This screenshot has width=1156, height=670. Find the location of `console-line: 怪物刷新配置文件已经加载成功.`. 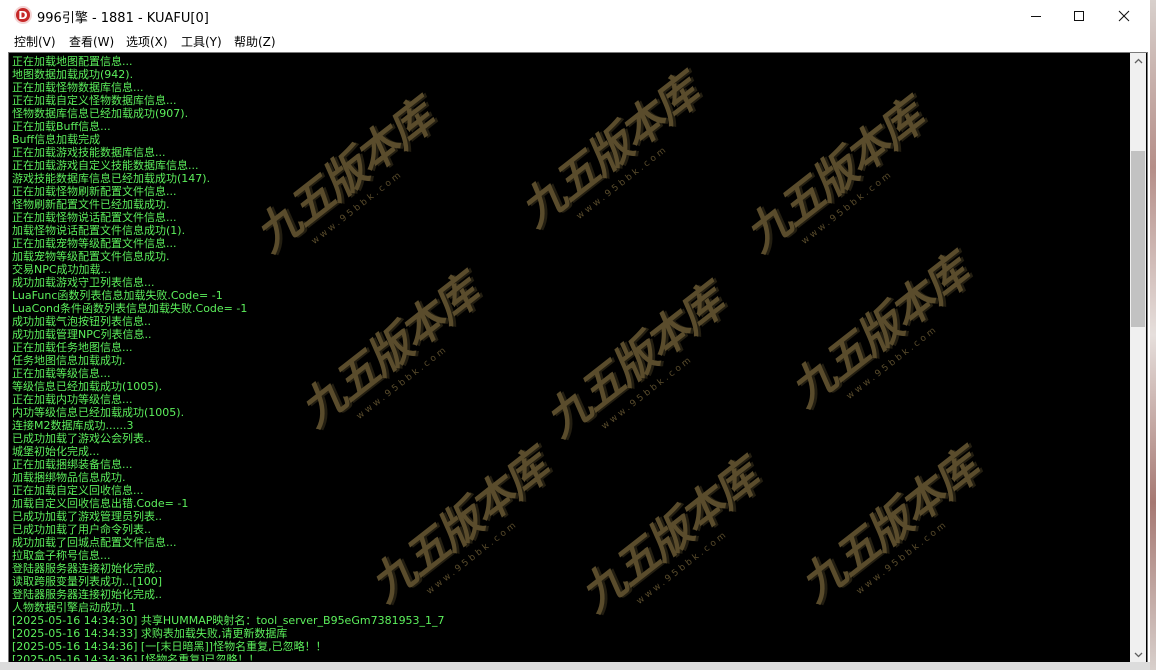

console-line: 怪物刷新配置文件已经加载成功. is located at coordinates (91, 204).